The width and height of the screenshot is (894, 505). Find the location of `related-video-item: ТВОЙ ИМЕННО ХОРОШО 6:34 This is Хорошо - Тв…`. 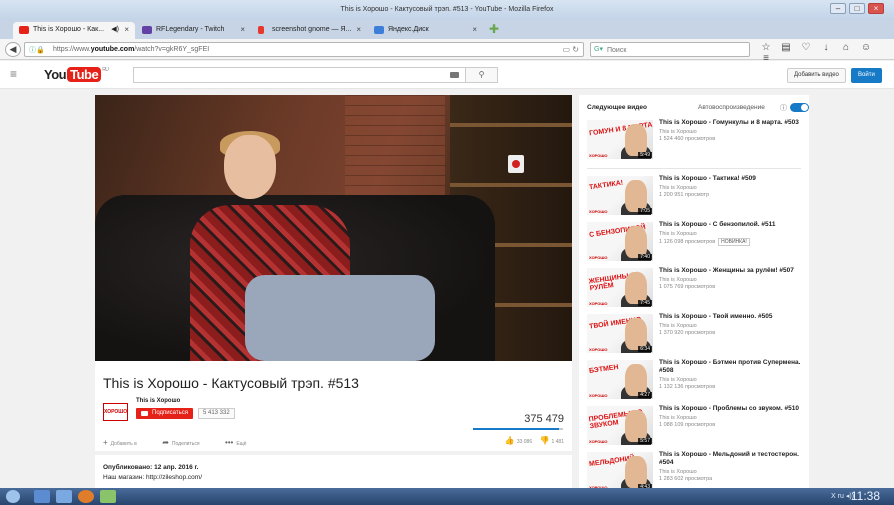

related-video-item: ТВОЙ ИМЕННО ХОРОШО 6:34 This is Хорошо - Тв… is located at coordinates (694, 335).